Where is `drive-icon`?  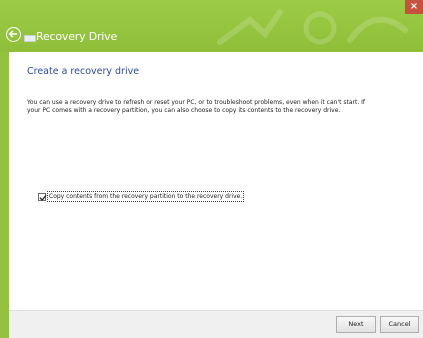 drive-icon is located at coordinates (30, 38).